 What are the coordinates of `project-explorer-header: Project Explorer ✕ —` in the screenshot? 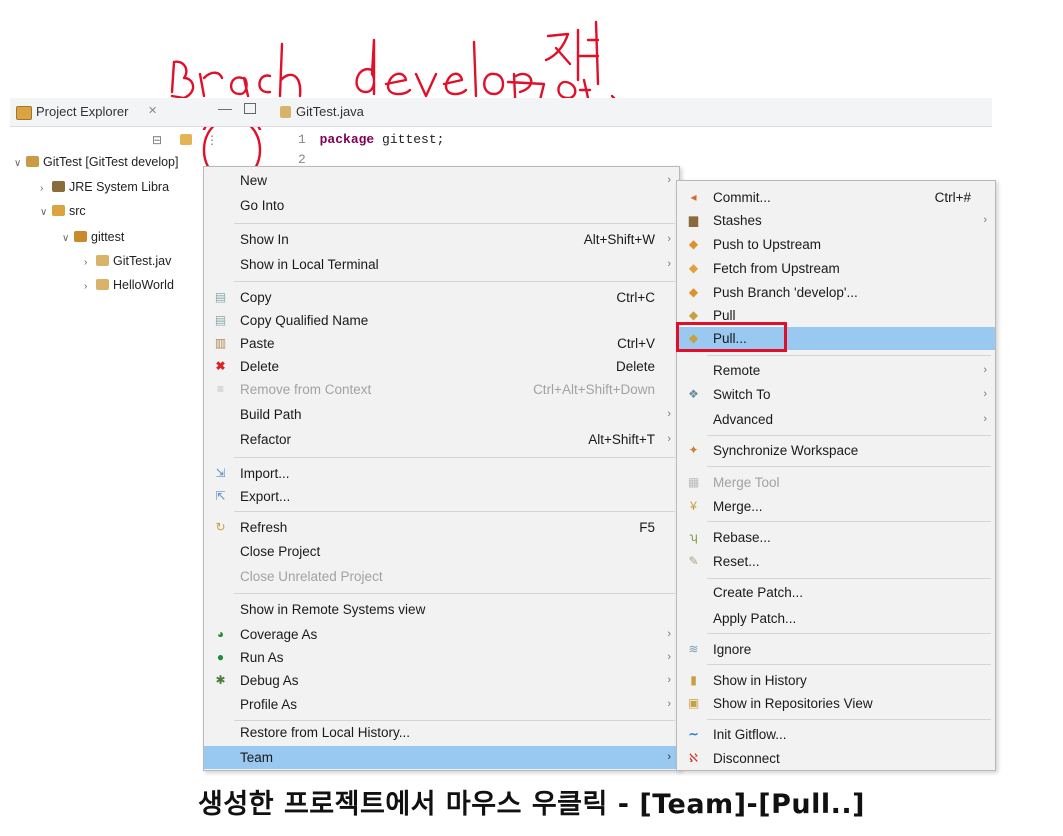 It's located at (141, 112).